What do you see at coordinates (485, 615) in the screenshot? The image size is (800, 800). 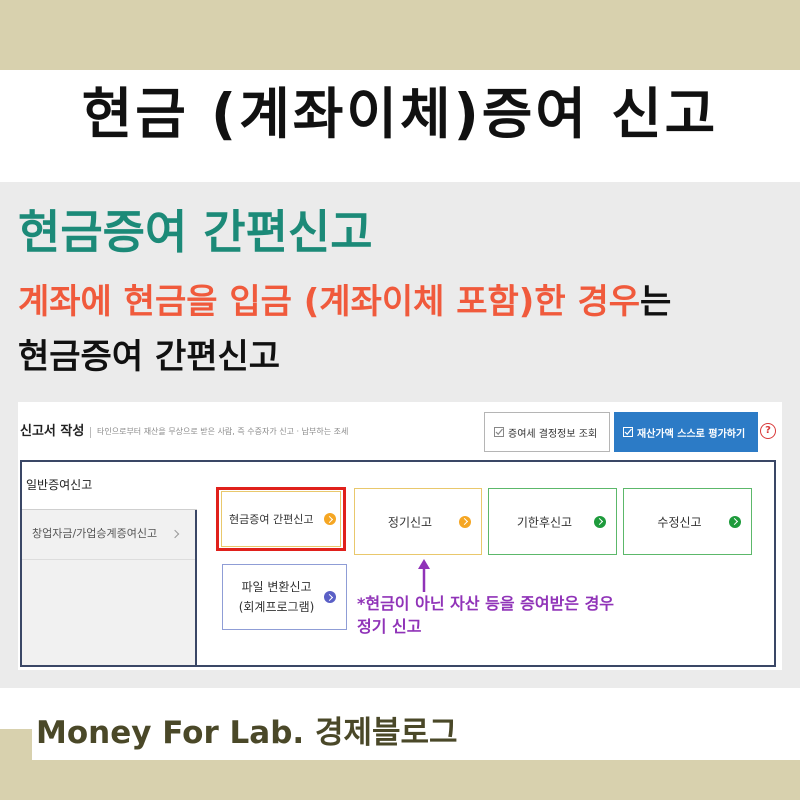 I see `annotation-note: *현금이 아닌 자산 등을 증여받은 경우 정기 신고` at bounding box center [485, 615].